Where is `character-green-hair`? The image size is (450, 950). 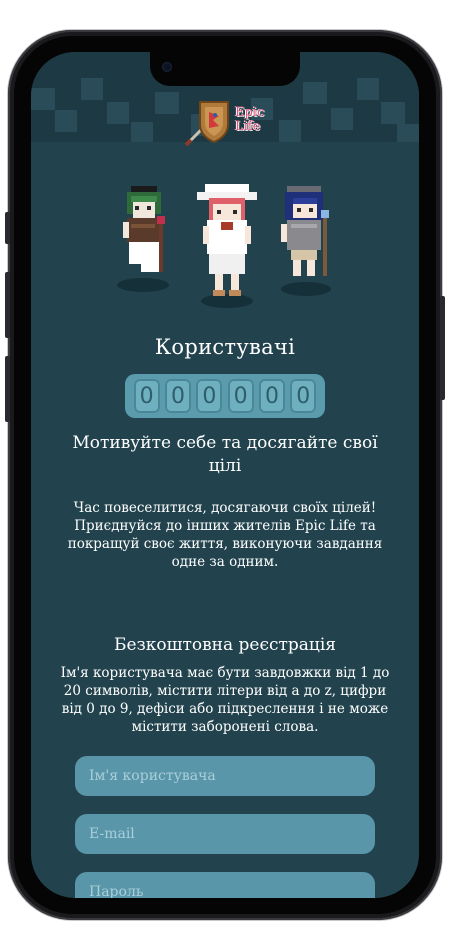 character-green-hair is located at coordinates (144, 229).